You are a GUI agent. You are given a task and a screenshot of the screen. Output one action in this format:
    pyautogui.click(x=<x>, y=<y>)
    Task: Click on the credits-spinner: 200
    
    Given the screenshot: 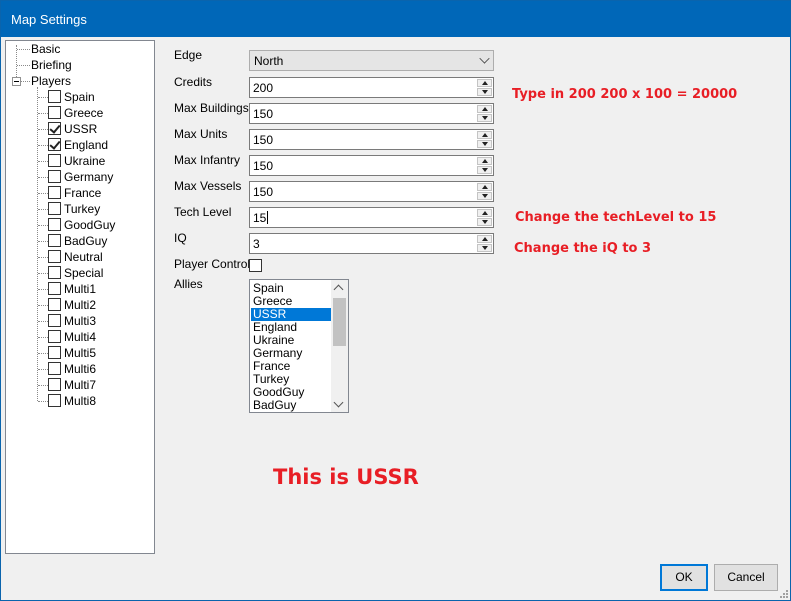 What is the action you would take?
    pyautogui.click(x=371, y=87)
    